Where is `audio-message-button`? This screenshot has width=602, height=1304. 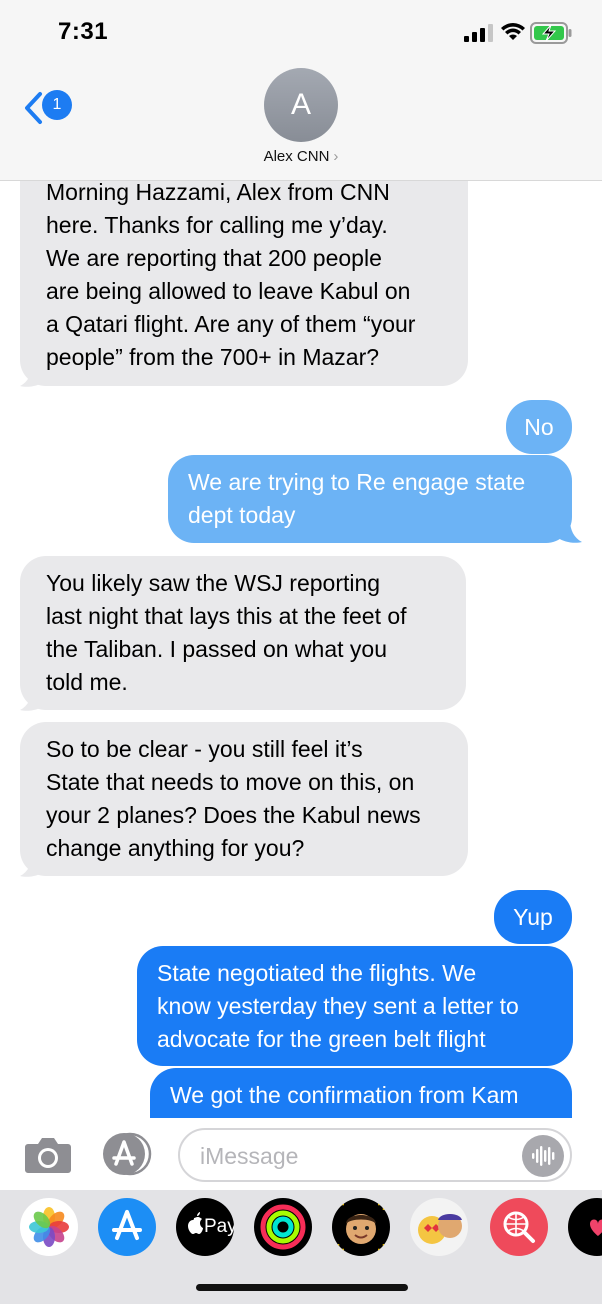
audio-message-button is located at coordinates (543, 1156).